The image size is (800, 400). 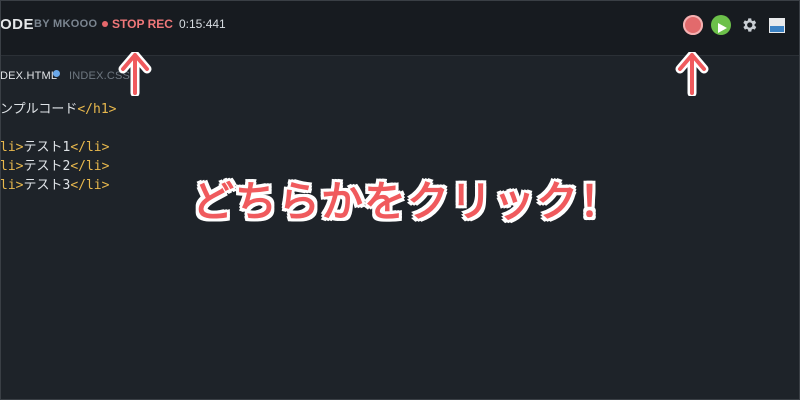 What do you see at coordinates (55, 166) in the screenshot?
I see `code-line: li>テスト2</li>` at bounding box center [55, 166].